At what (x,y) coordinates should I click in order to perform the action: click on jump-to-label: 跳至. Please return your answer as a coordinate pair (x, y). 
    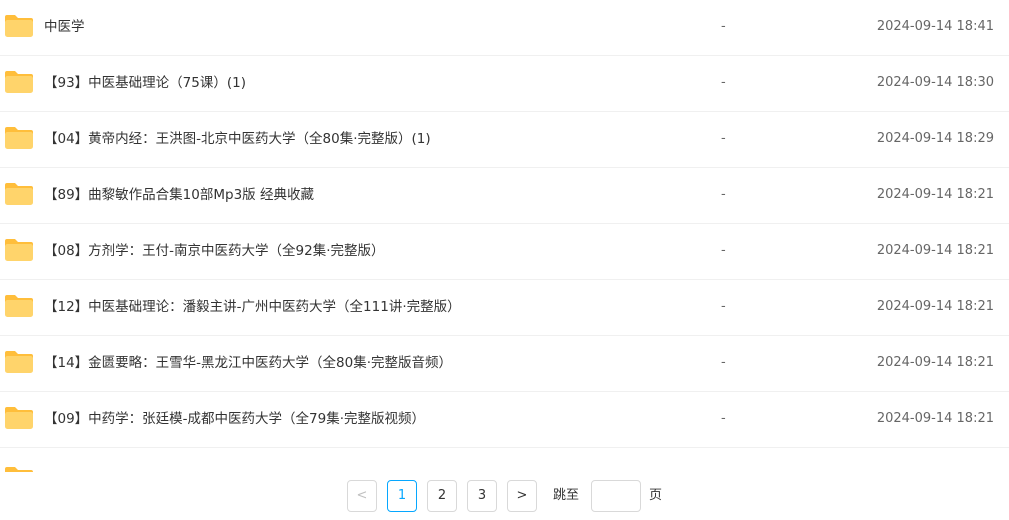
    Looking at the image, I should click on (566, 495).